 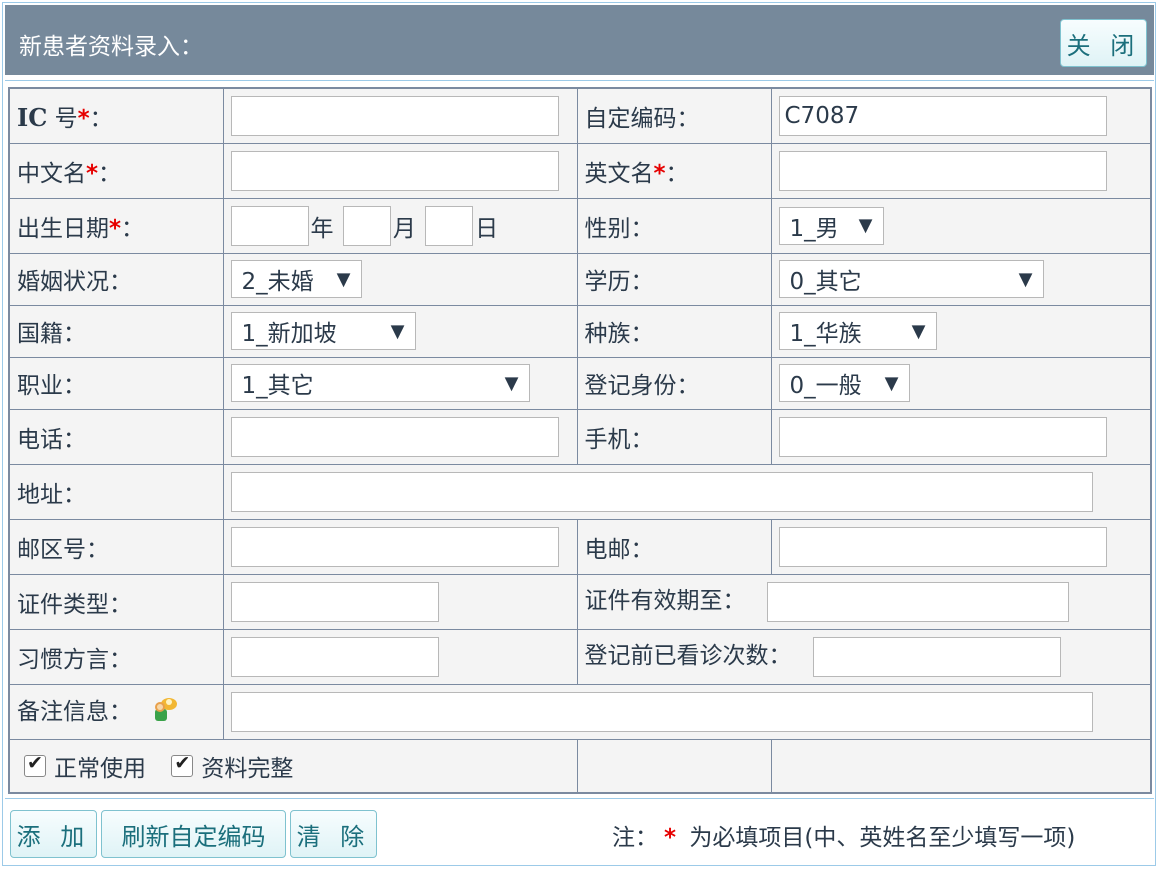 I want to click on marital-select: 2_未婚 ▼, so click(x=296, y=279).